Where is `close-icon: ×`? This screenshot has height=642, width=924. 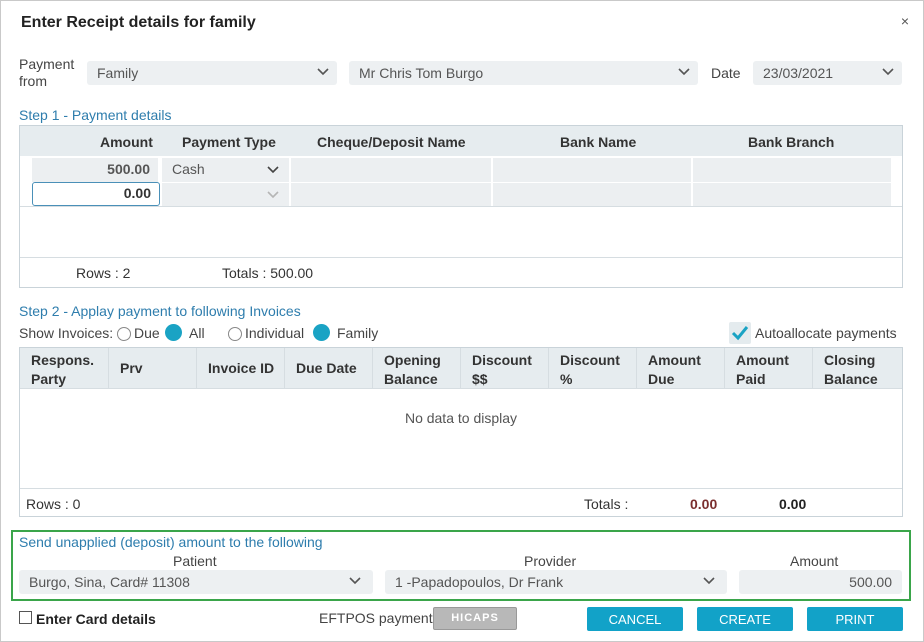
close-icon: × is located at coordinates (905, 21).